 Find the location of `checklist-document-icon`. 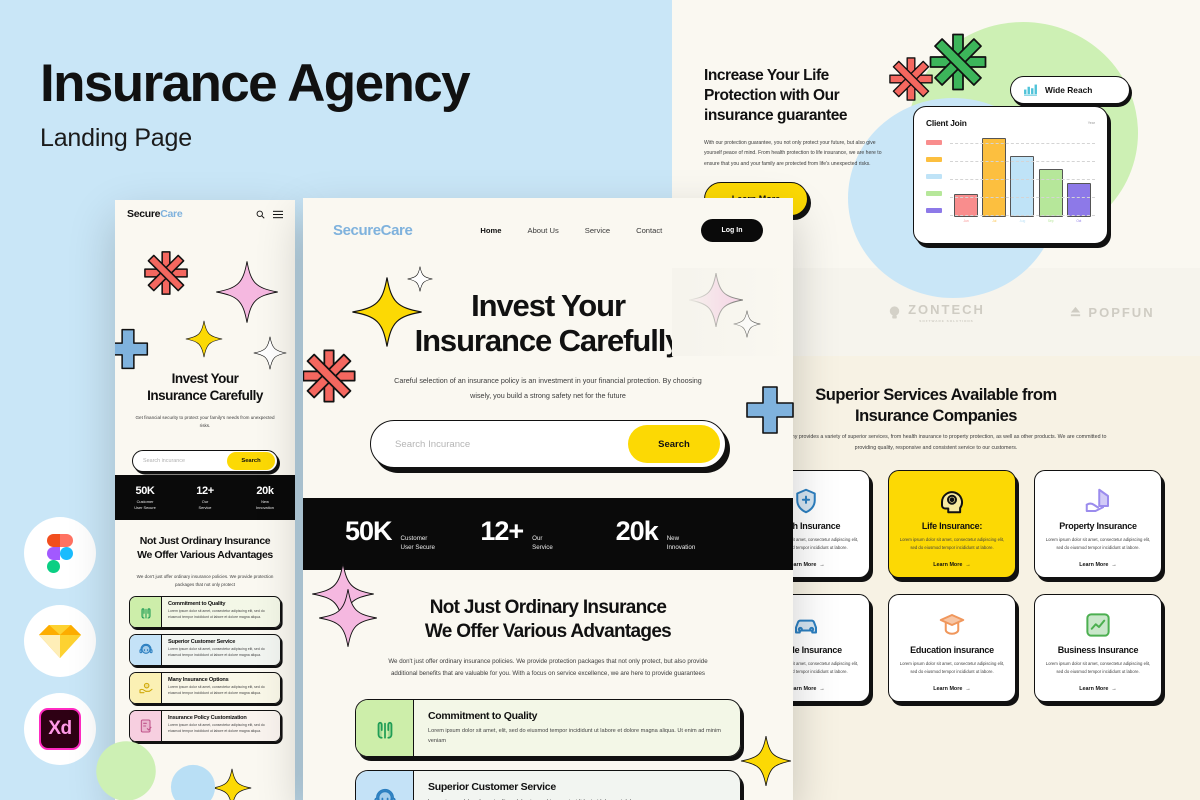

checklist-document-icon is located at coordinates (146, 726).